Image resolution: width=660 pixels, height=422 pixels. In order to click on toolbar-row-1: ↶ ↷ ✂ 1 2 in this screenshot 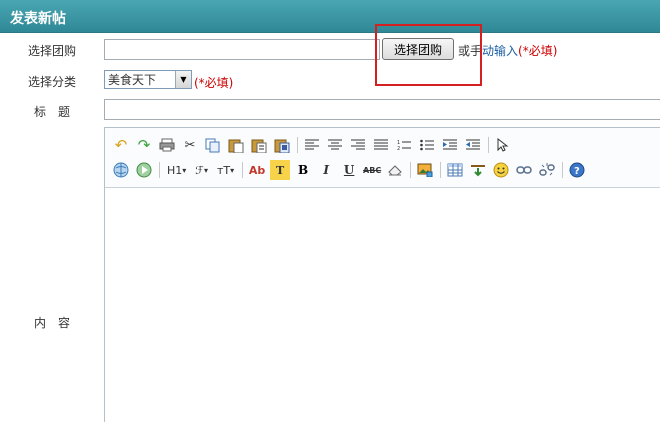, I will do `click(385, 145)`.